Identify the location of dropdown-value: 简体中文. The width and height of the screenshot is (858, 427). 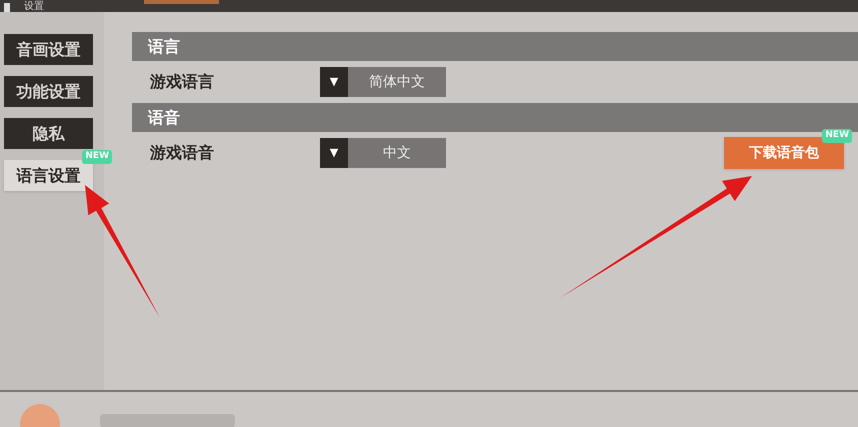
(397, 82).